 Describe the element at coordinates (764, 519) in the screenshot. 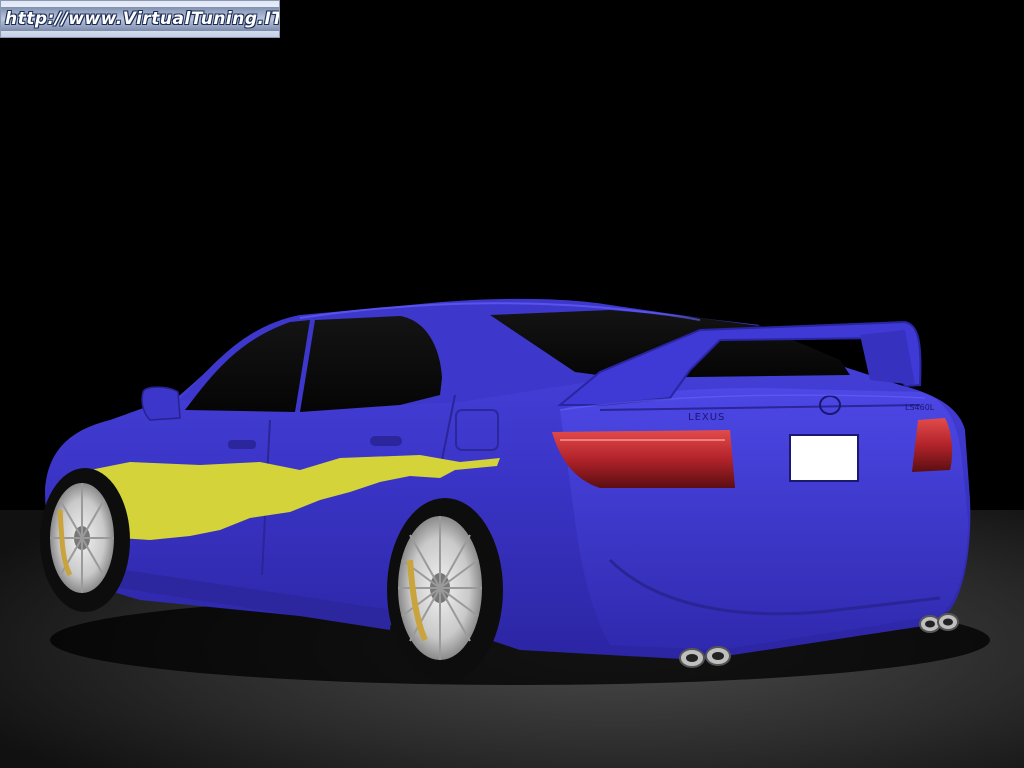

I see `car-rear-panel` at that location.